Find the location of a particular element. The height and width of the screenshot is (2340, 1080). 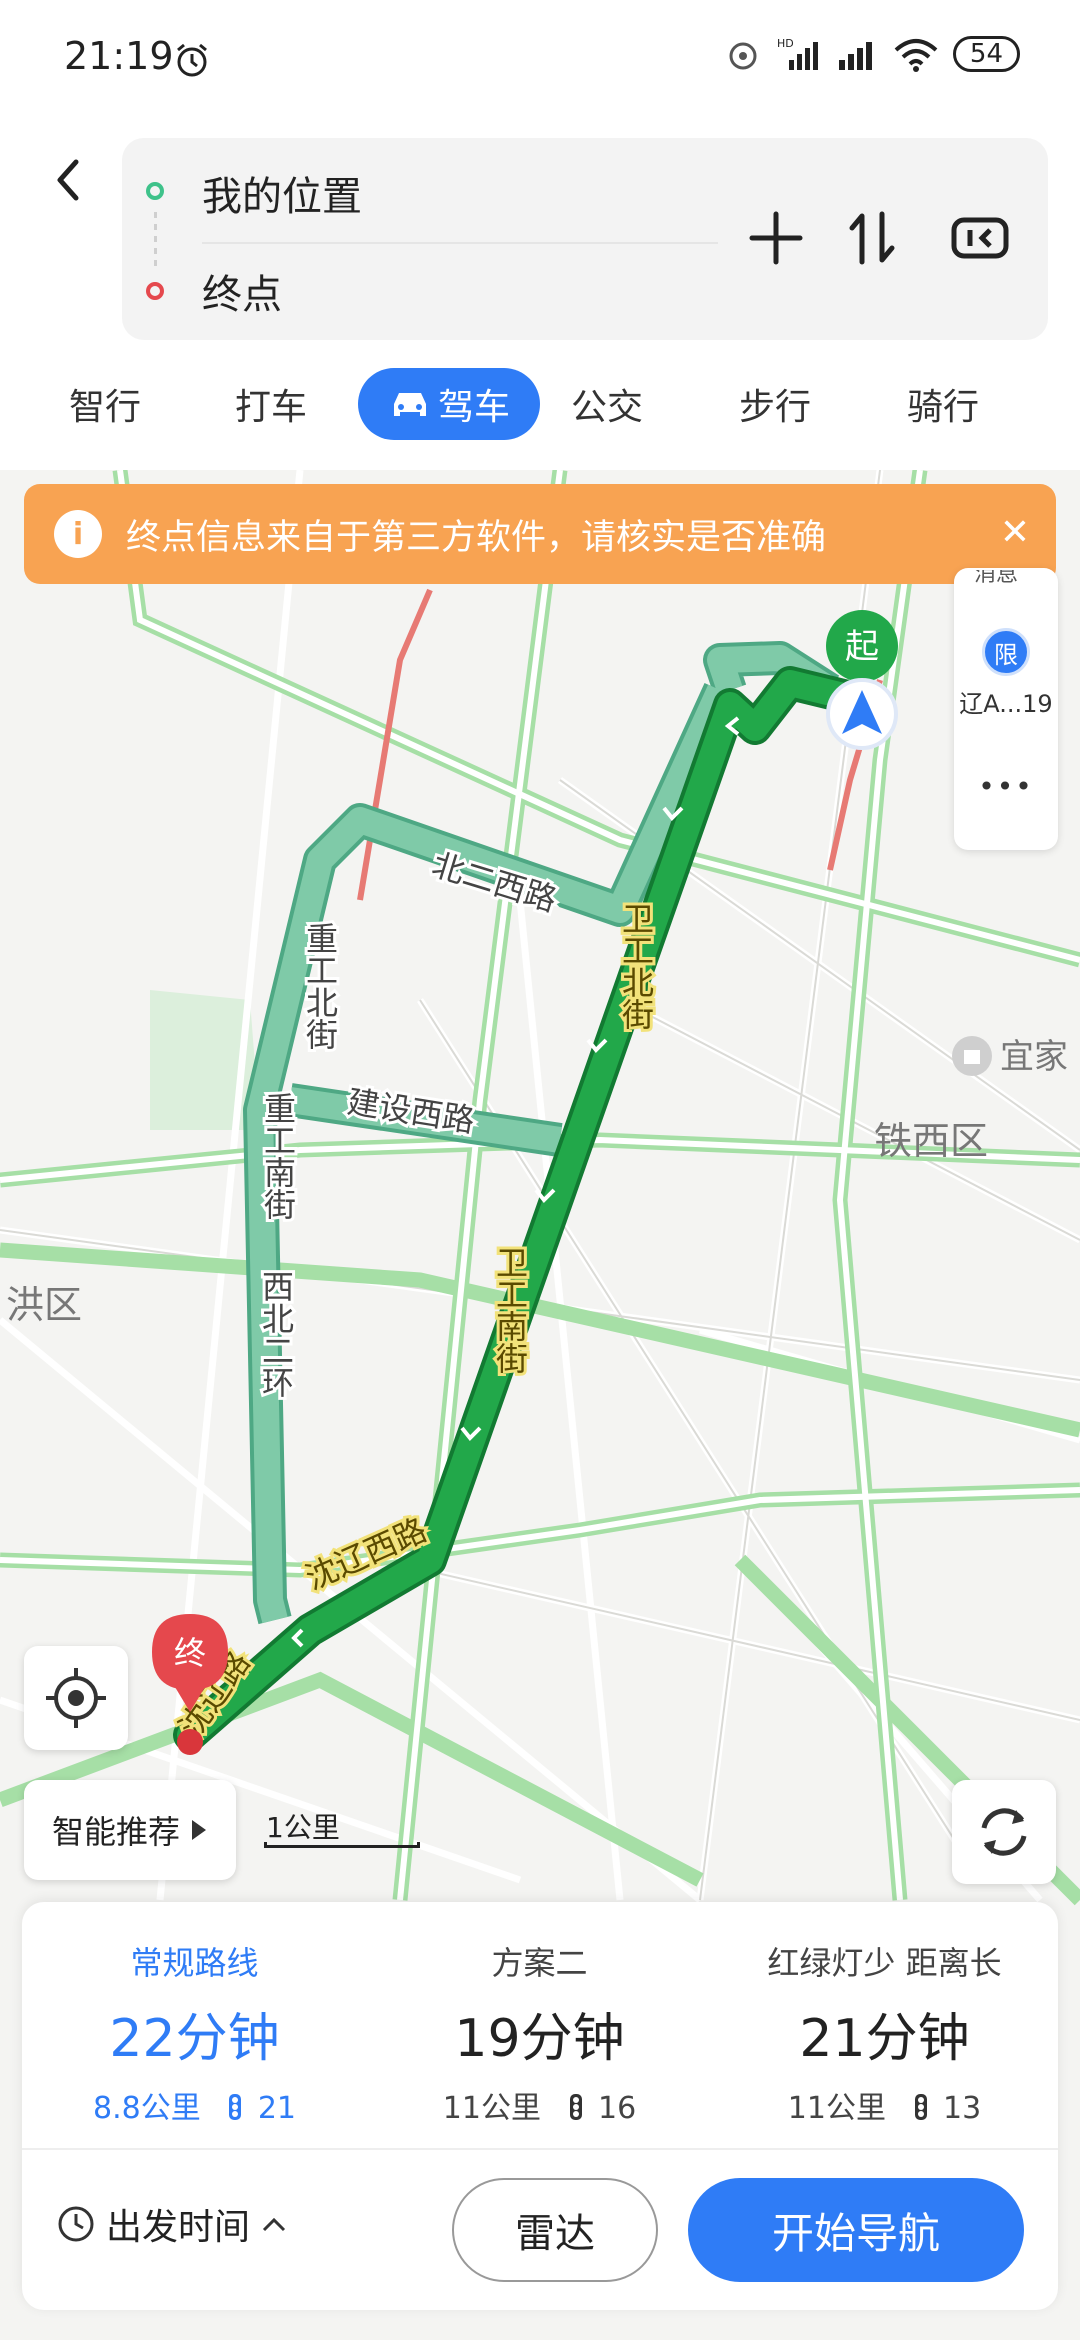

hotspot-icon is located at coordinates (743, 56).